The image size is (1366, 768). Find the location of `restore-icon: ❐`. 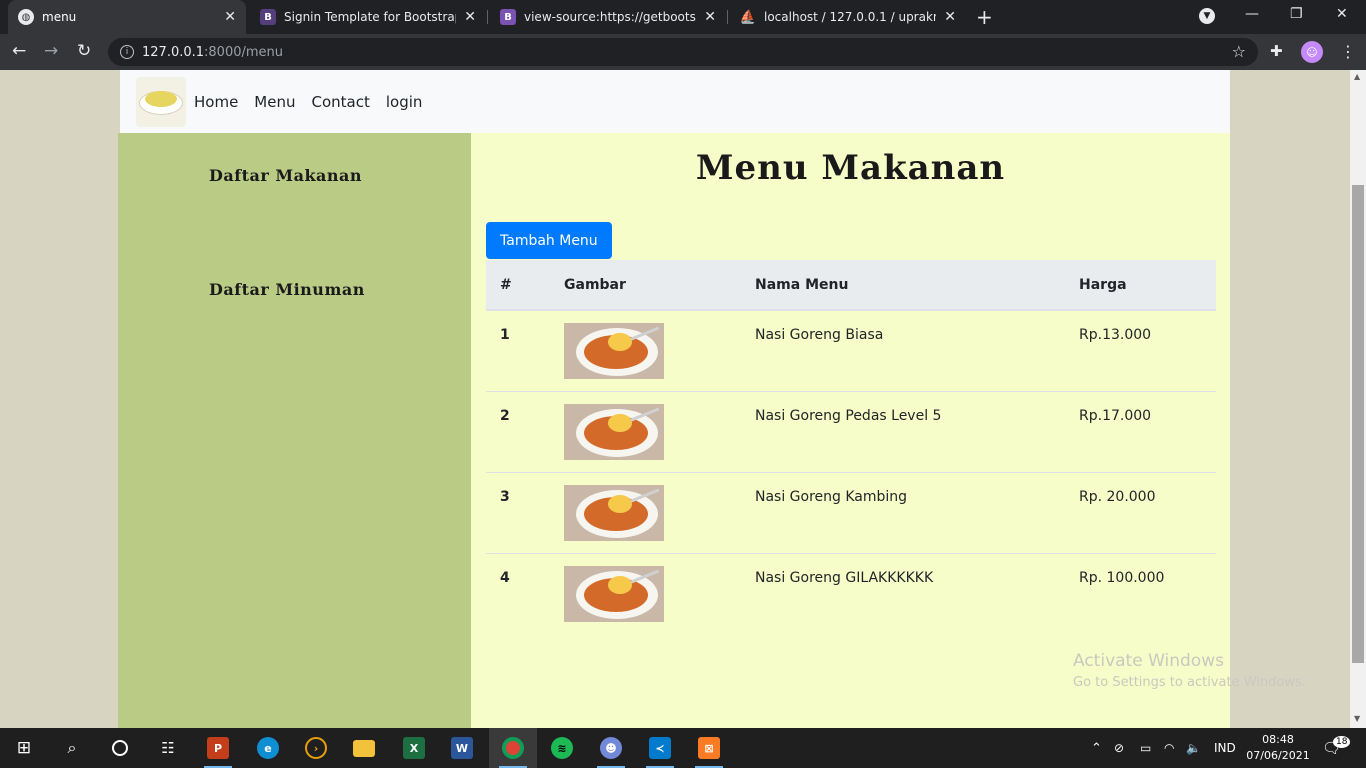

restore-icon: ❐ is located at coordinates (1296, 14).